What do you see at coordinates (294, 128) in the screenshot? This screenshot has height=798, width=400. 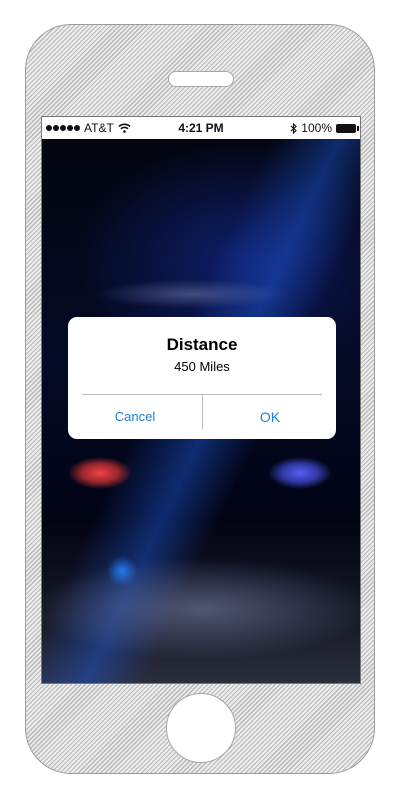 I see `bluetooth-icon` at bounding box center [294, 128].